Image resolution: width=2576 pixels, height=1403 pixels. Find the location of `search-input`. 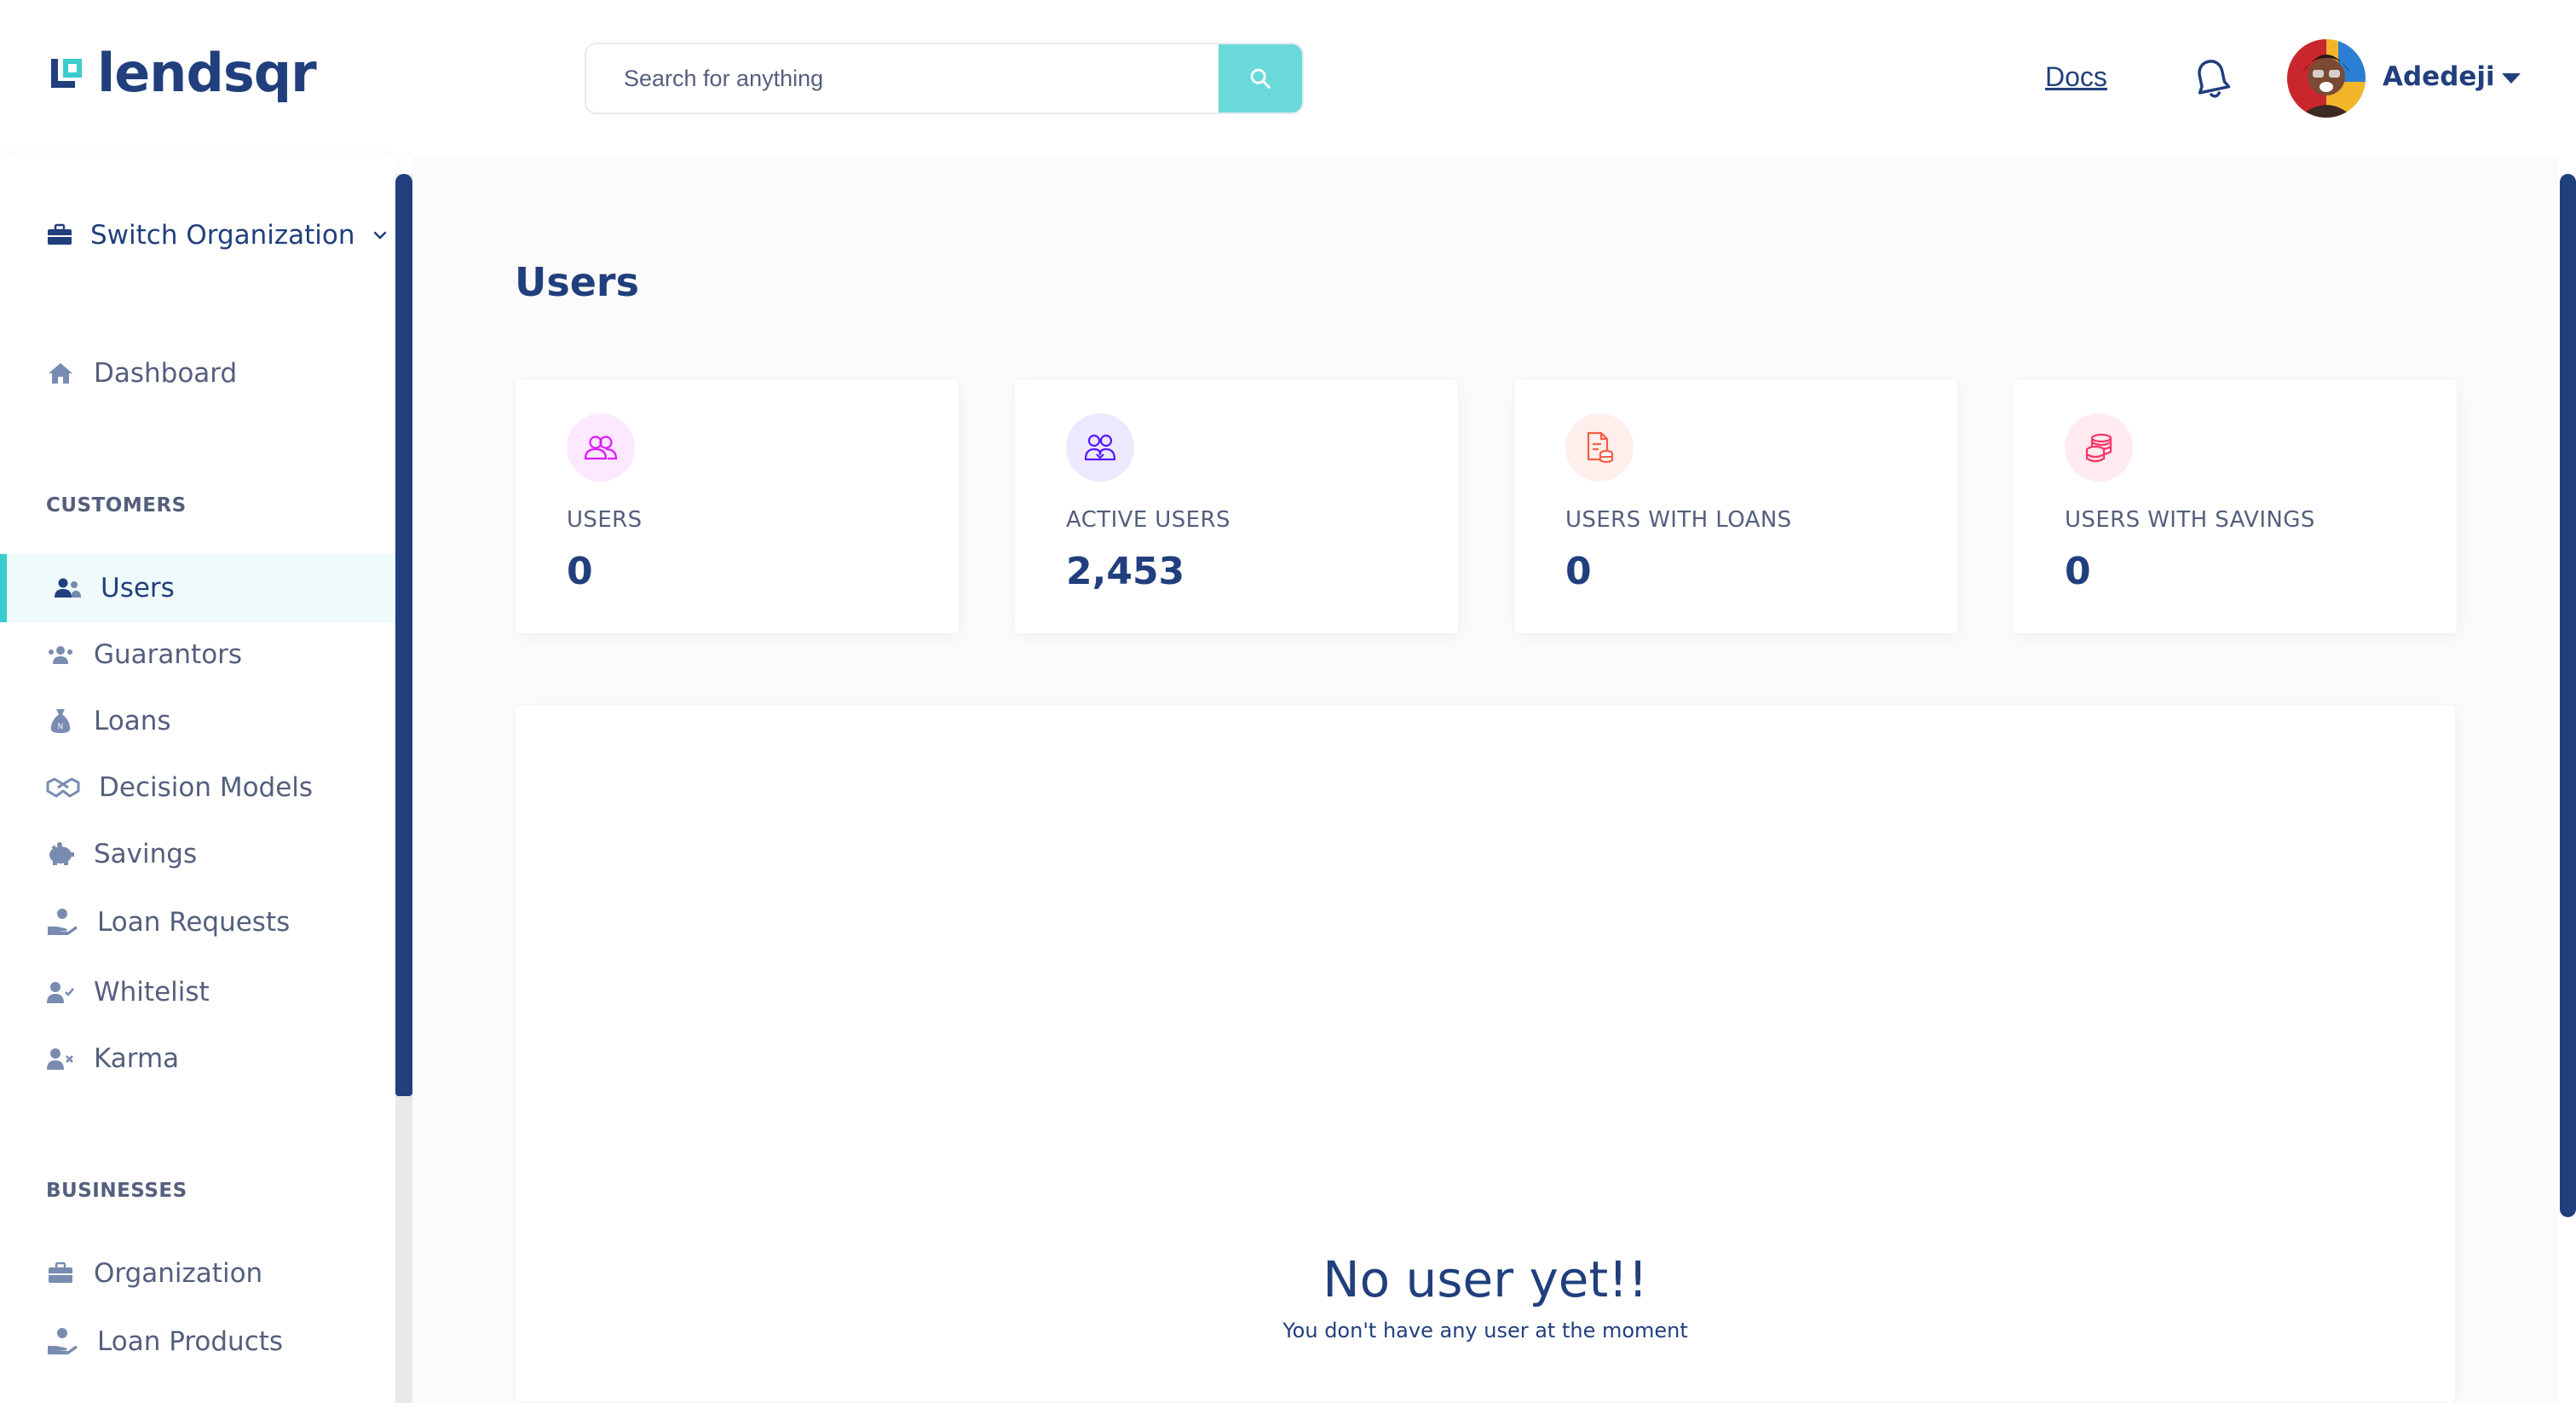

search-input is located at coordinates (903, 79).